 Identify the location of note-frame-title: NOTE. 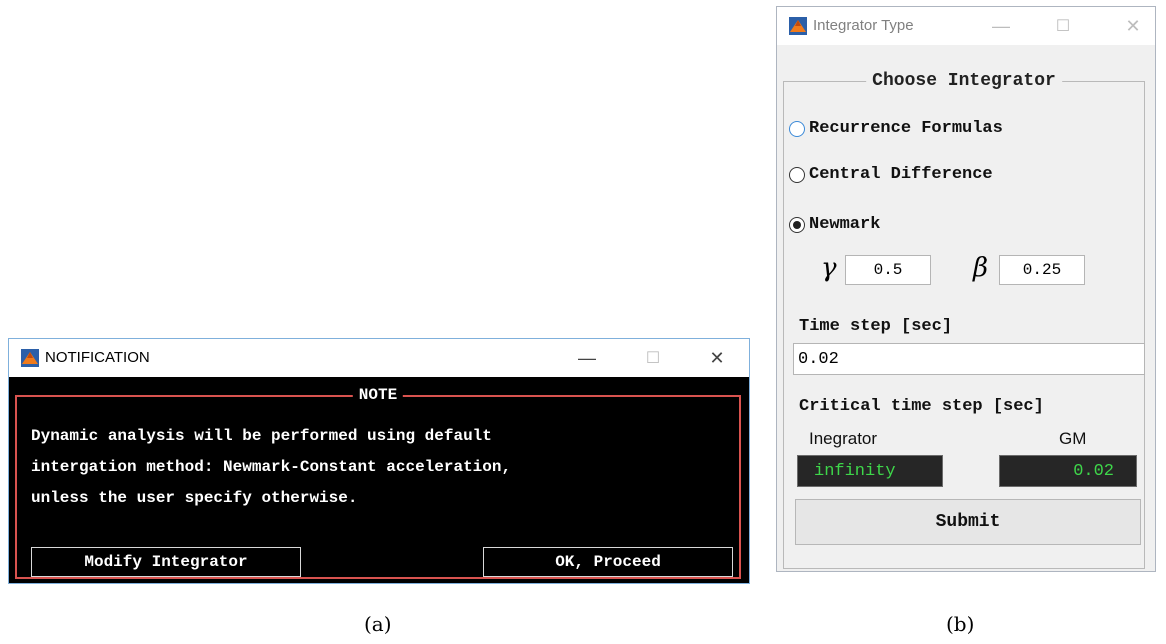
(378, 395).